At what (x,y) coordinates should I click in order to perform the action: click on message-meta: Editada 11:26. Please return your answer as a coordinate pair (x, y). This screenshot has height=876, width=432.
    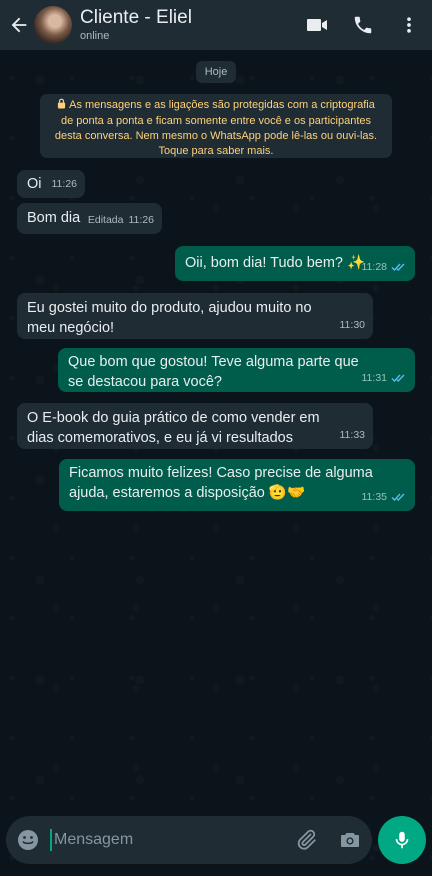
    Looking at the image, I should click on (121, 220).